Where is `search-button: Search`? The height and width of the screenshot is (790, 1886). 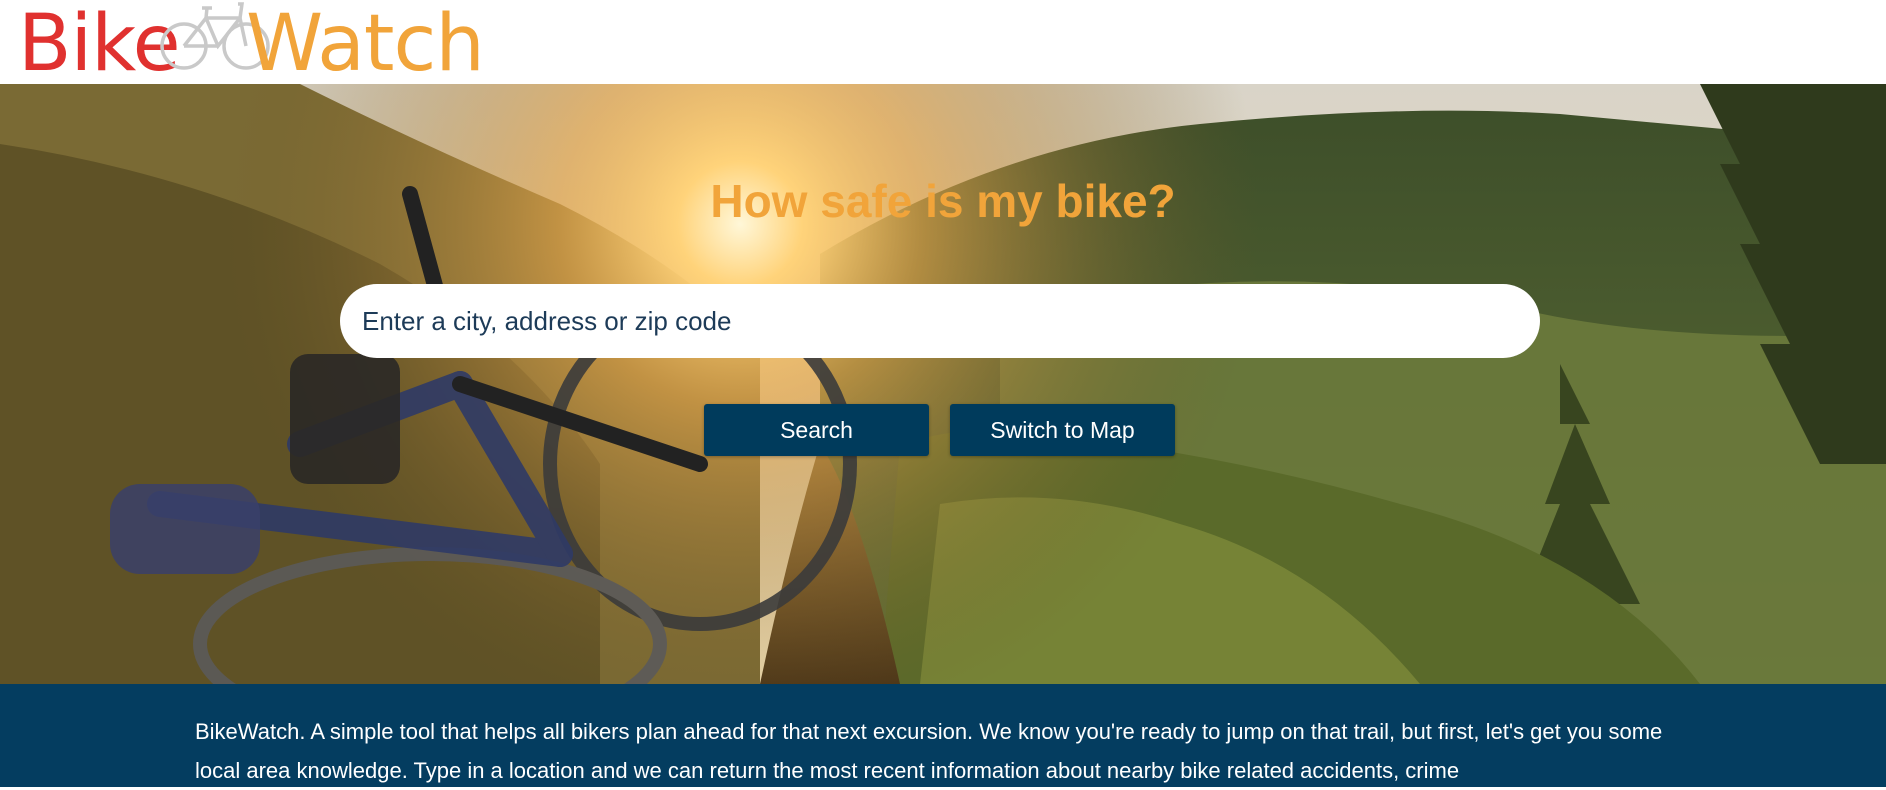
search-button: Search is located at coordinates (816, 430).